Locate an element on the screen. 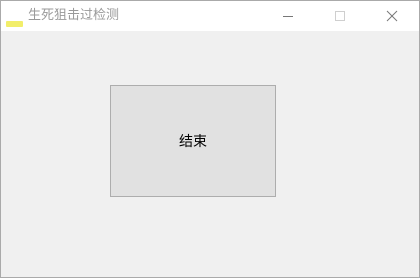 Image resolution: width=420 pixels, height=278 pixels. maximize-icon is located at coordinates (340, 16).